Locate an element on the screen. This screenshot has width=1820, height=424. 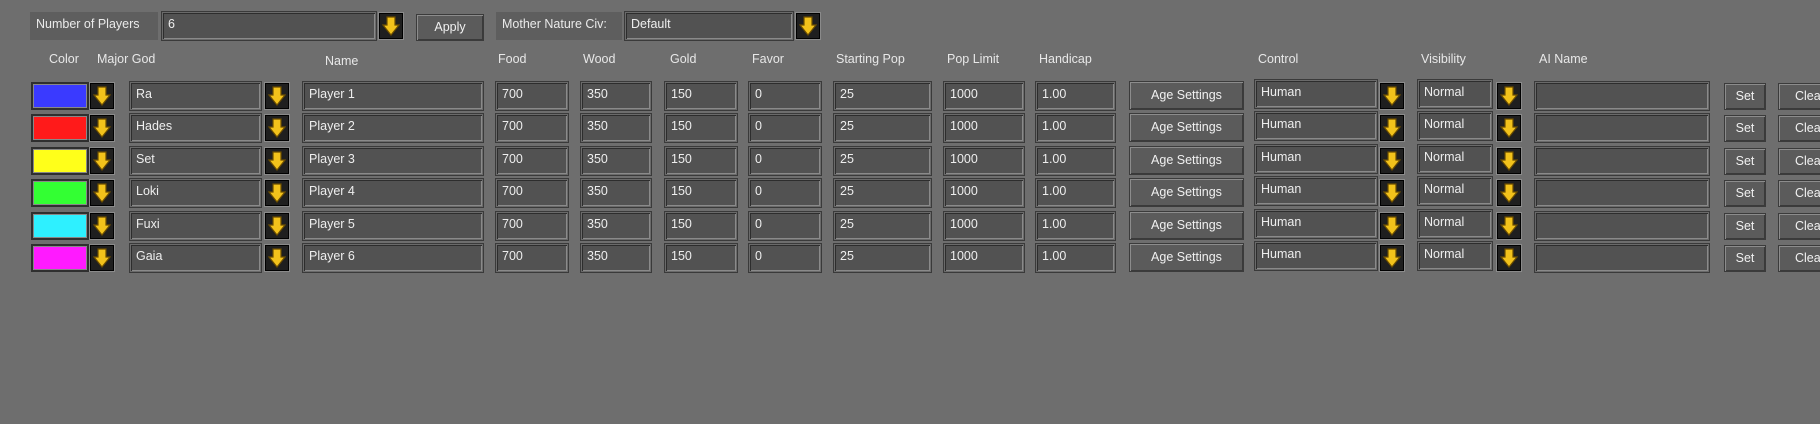
mother-nature-civ-select: Default is located at coordinates (709, 26).